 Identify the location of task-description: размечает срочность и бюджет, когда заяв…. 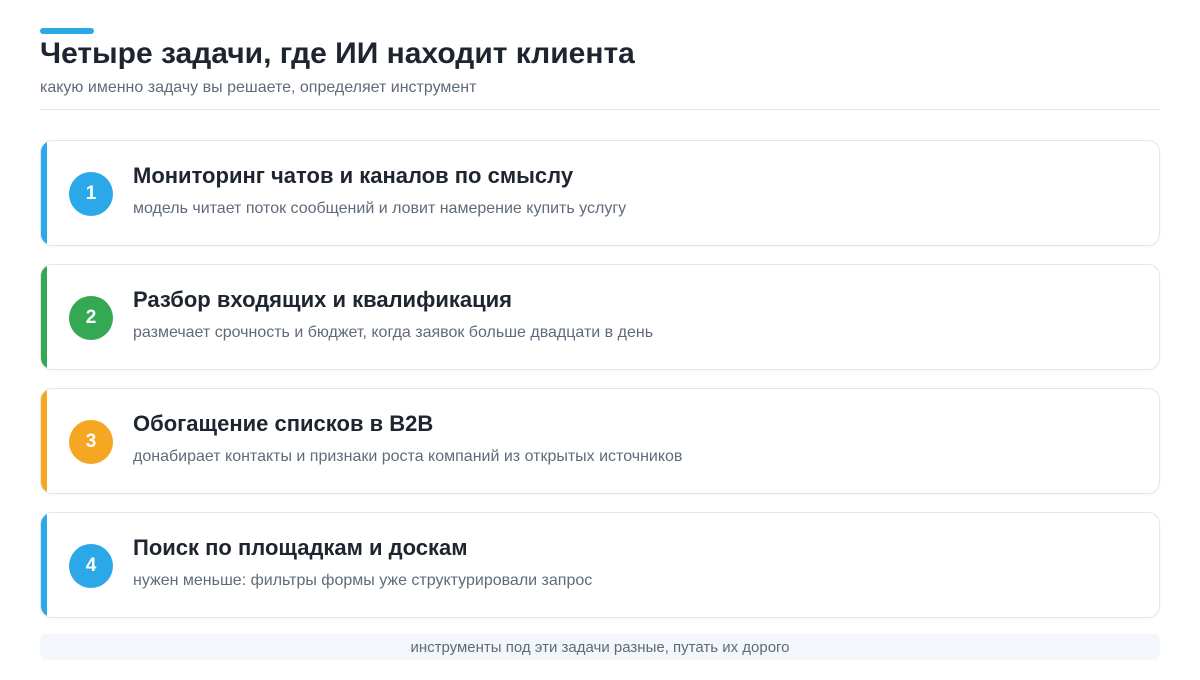
(393, 332).